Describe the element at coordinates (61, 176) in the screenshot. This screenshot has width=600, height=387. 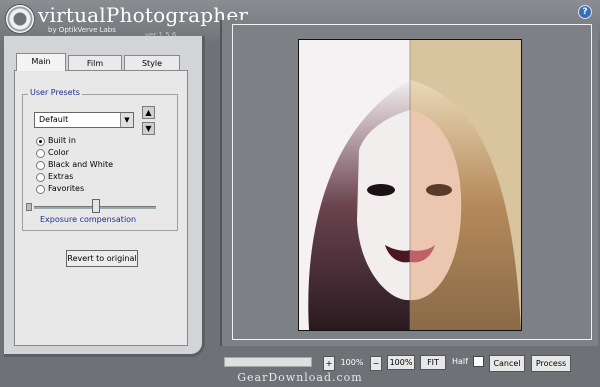
I see `radio-label: Extras` at that location.